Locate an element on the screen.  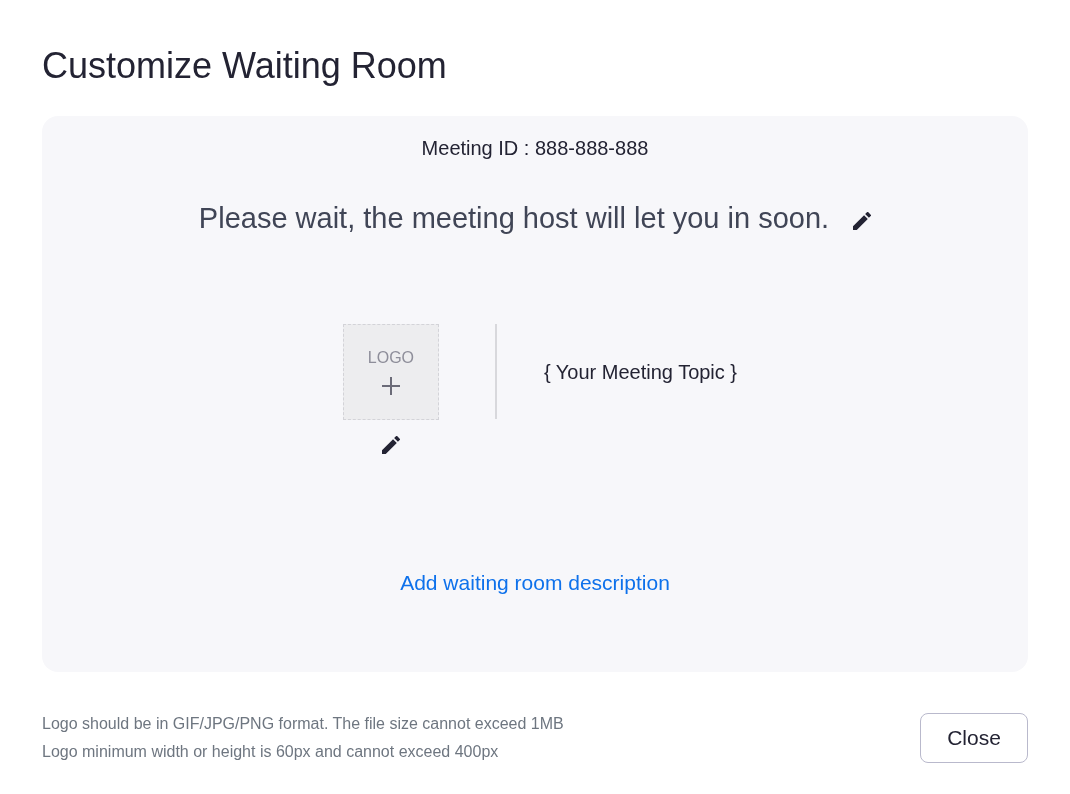
dialog-title: Customize Waiting Room is located at coordinates (244, 66).